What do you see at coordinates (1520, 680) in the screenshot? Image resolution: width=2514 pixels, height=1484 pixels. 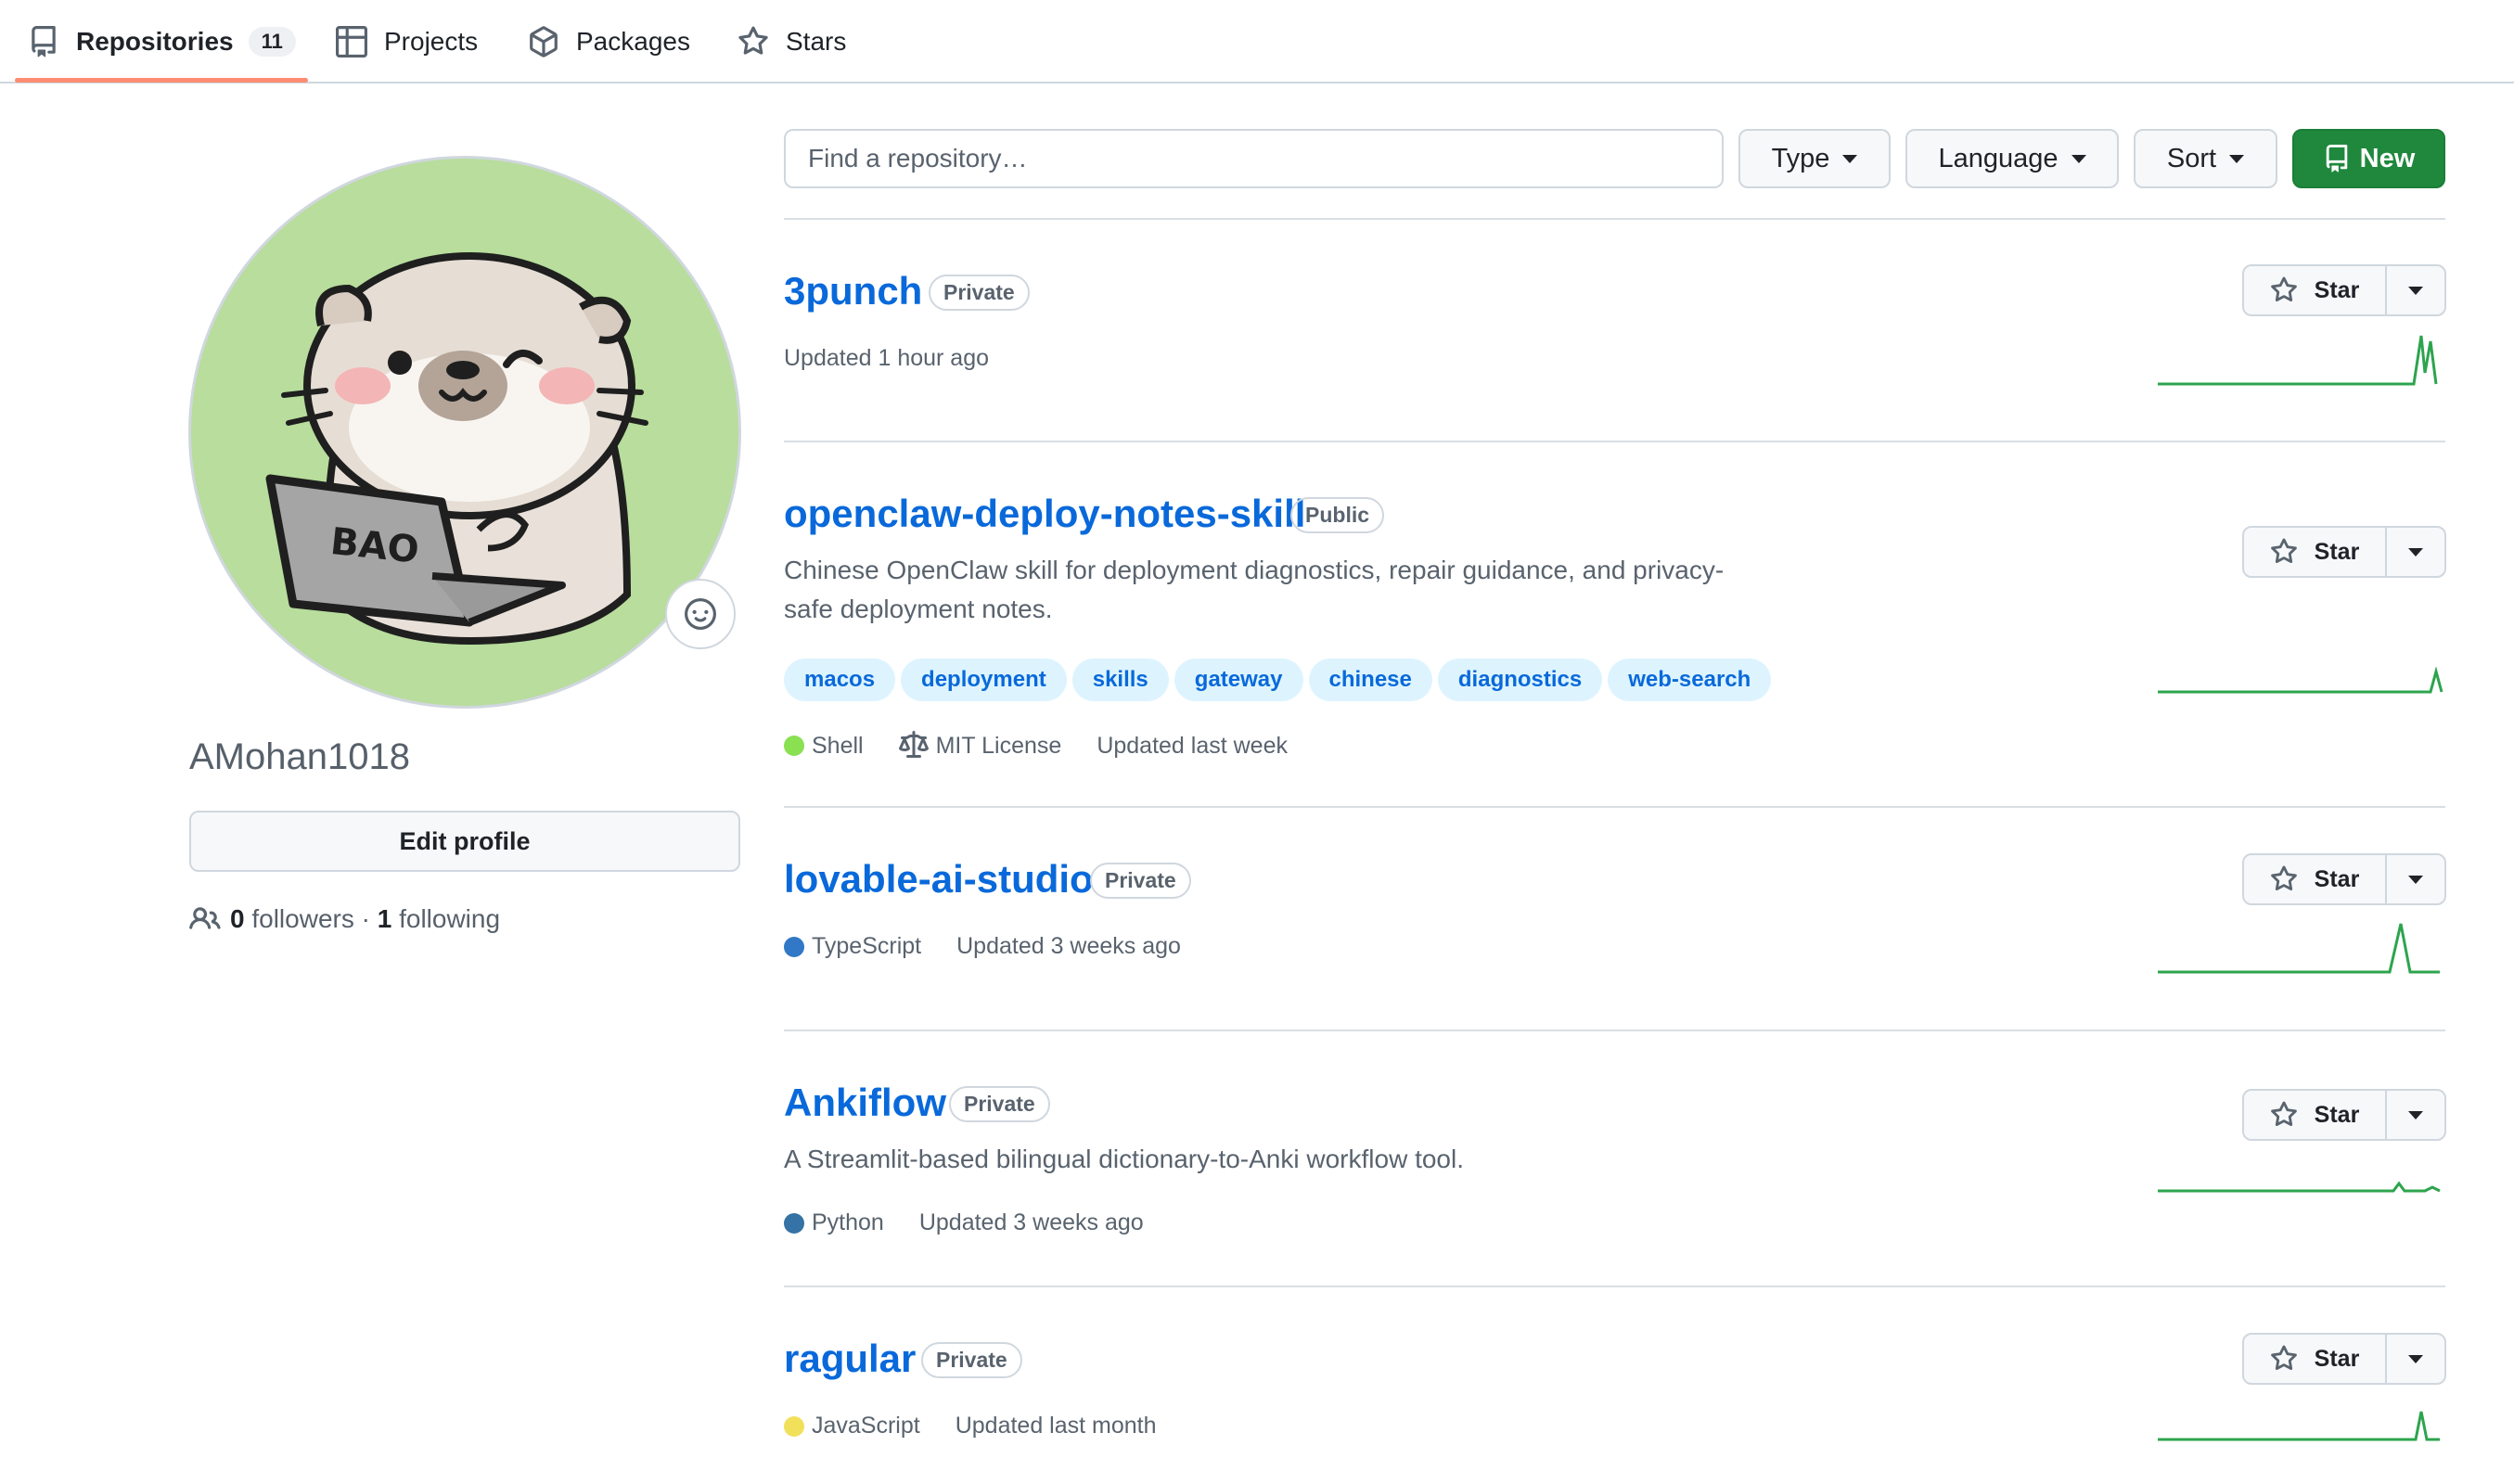 I see `topic-tag: diagnostics` at bounding box center [1520, 680].